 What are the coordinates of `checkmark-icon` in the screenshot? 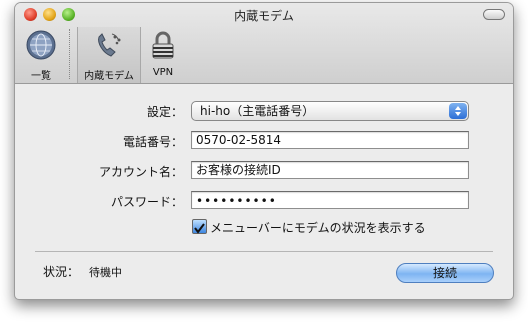 It's located at (199, 228).